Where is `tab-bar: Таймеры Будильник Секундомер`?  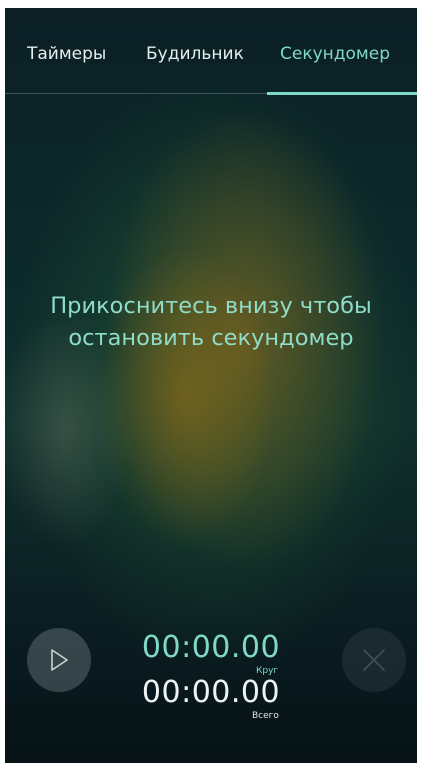 tab-bar: Таймеры Будильник Секундомер is located at coordinates (211, 51).